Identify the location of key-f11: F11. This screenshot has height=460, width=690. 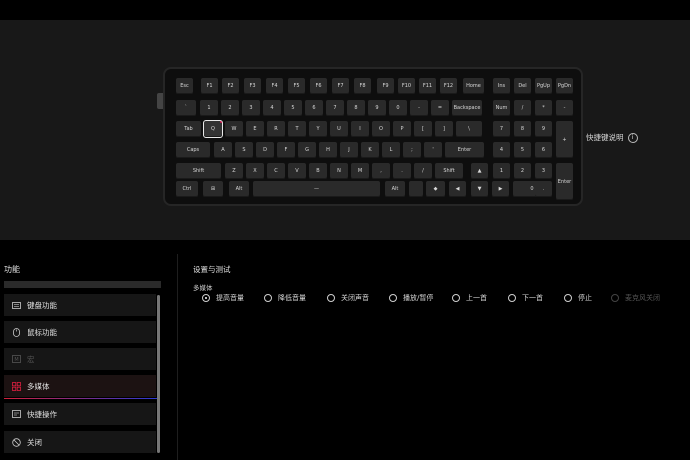
(427, 86).